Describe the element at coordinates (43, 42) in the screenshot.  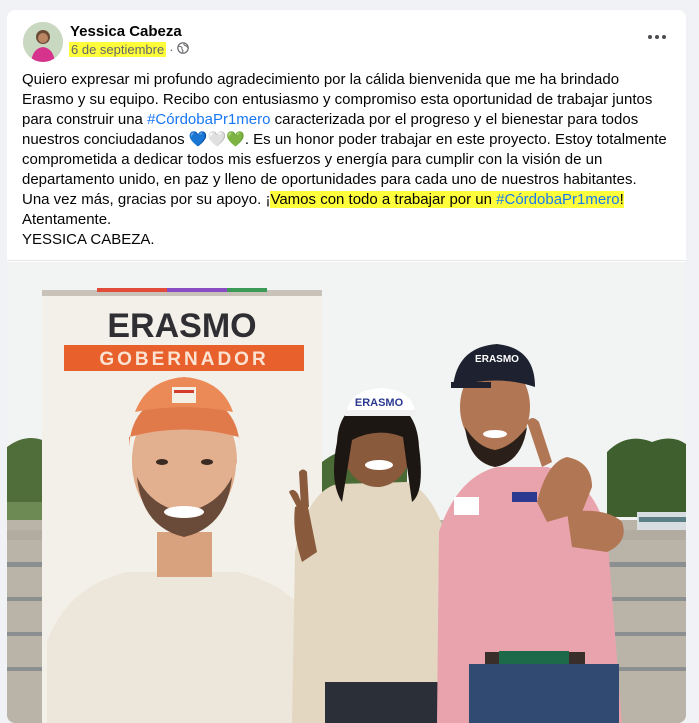
I see `author-avatar` at that location.